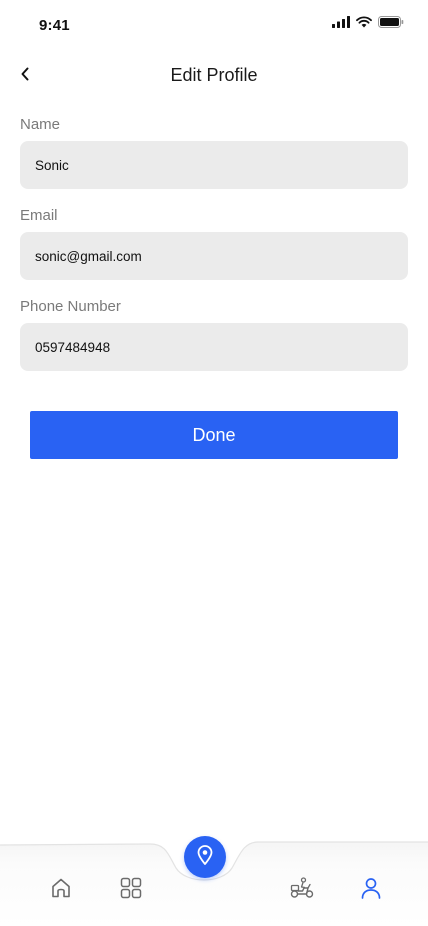 The height and width of the screenshot is (926, 428). I want to click on battery-icon, so click(391, 22).